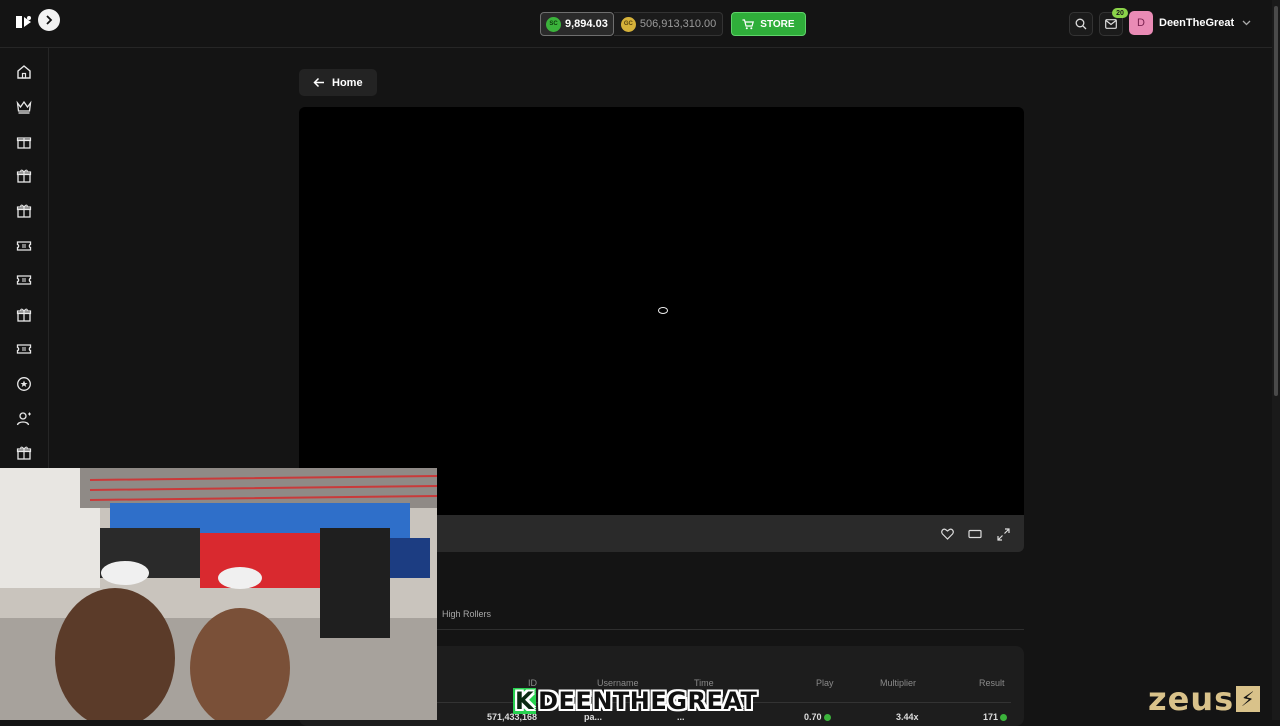 The height and width of the screenshot is (726, 1280). I want to click on sidebar-item-promotions, so click(24, 176).